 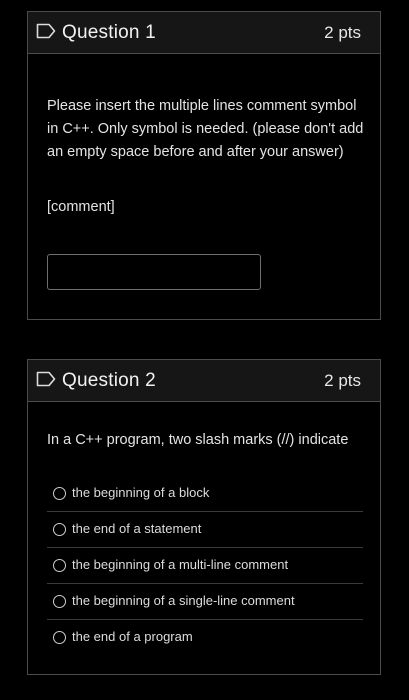 What do you see at coordinates (154, 272) in the screenshot?
I see `answer-input` at bounding box center [154, 272].